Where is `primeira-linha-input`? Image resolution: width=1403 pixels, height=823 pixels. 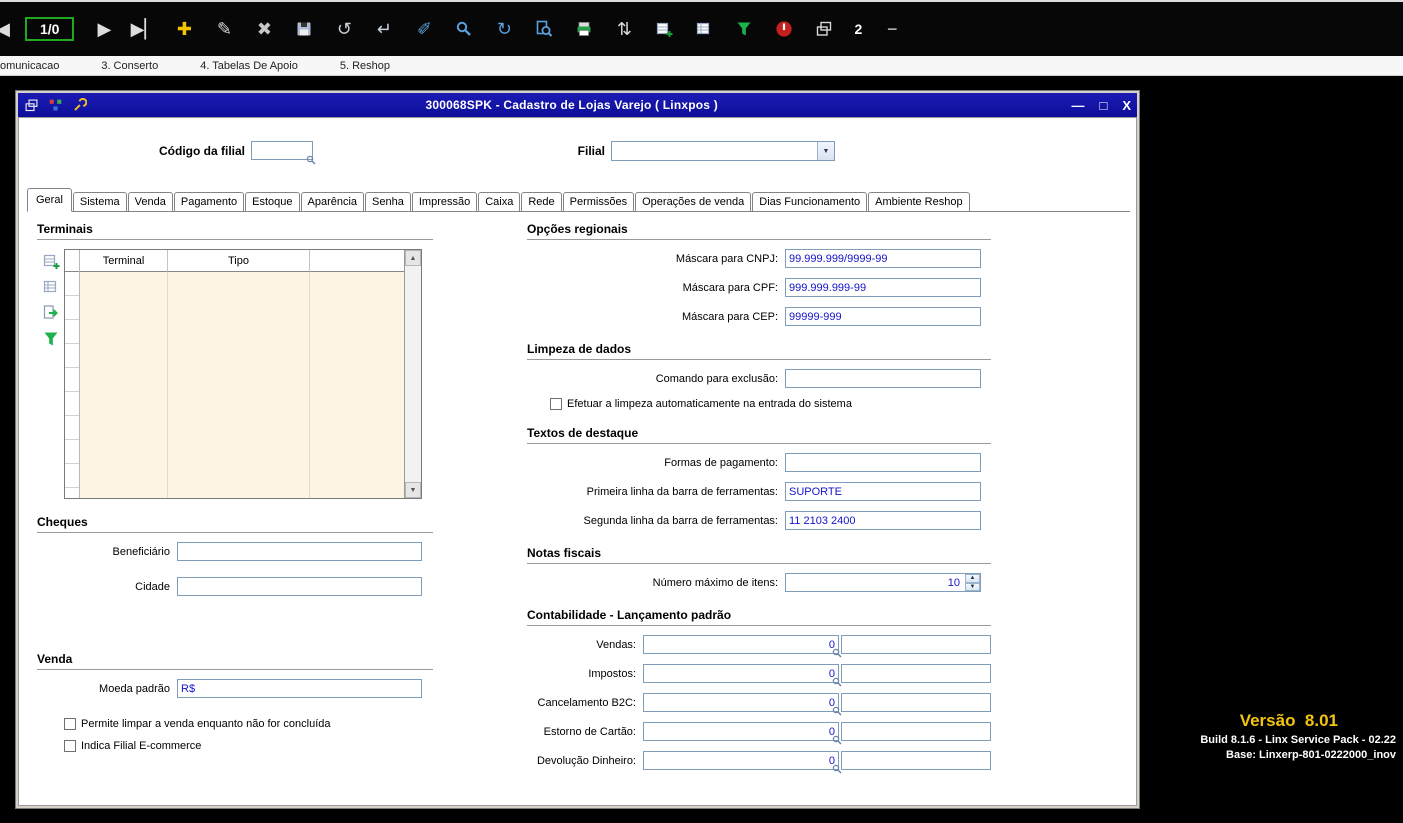
primeira-linha-input is located at coordinates (883, 491).